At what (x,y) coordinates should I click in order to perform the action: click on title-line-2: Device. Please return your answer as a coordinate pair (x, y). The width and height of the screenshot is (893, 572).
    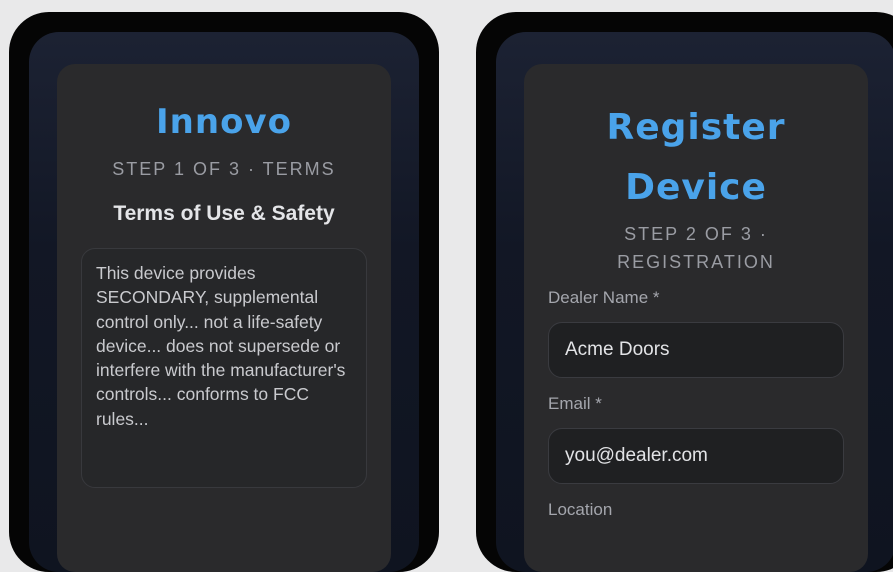
    Looking at the image, I should click on (696, 187).